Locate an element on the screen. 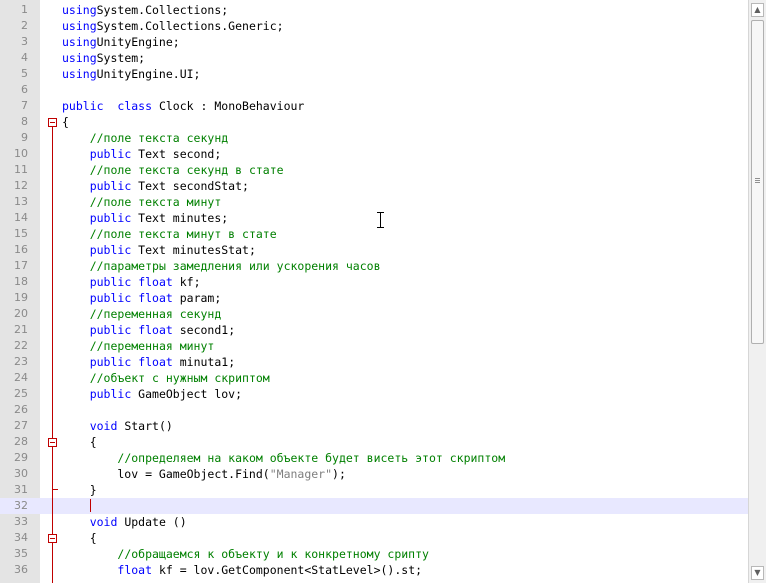 The width and height of the screenshot is (766, 583). scroll-thumb is located at coordinates (757, 182).